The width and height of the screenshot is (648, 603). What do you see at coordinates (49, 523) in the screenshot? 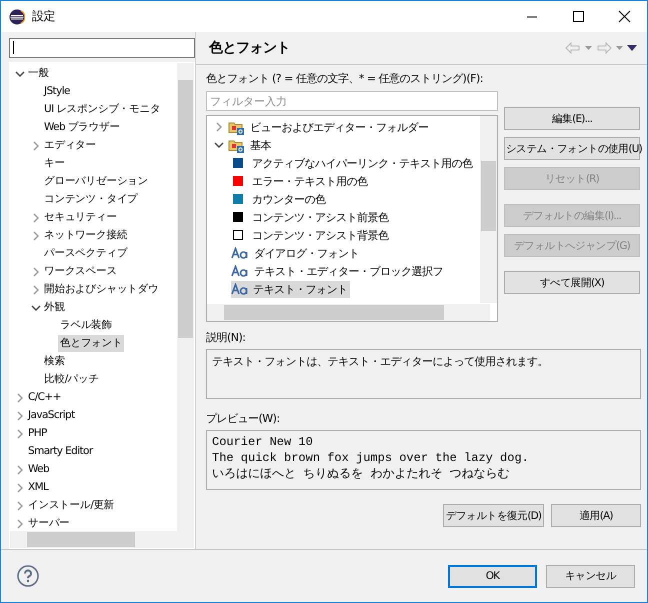
I see `tree-item: サーバー` at bounding box center [49, 523].